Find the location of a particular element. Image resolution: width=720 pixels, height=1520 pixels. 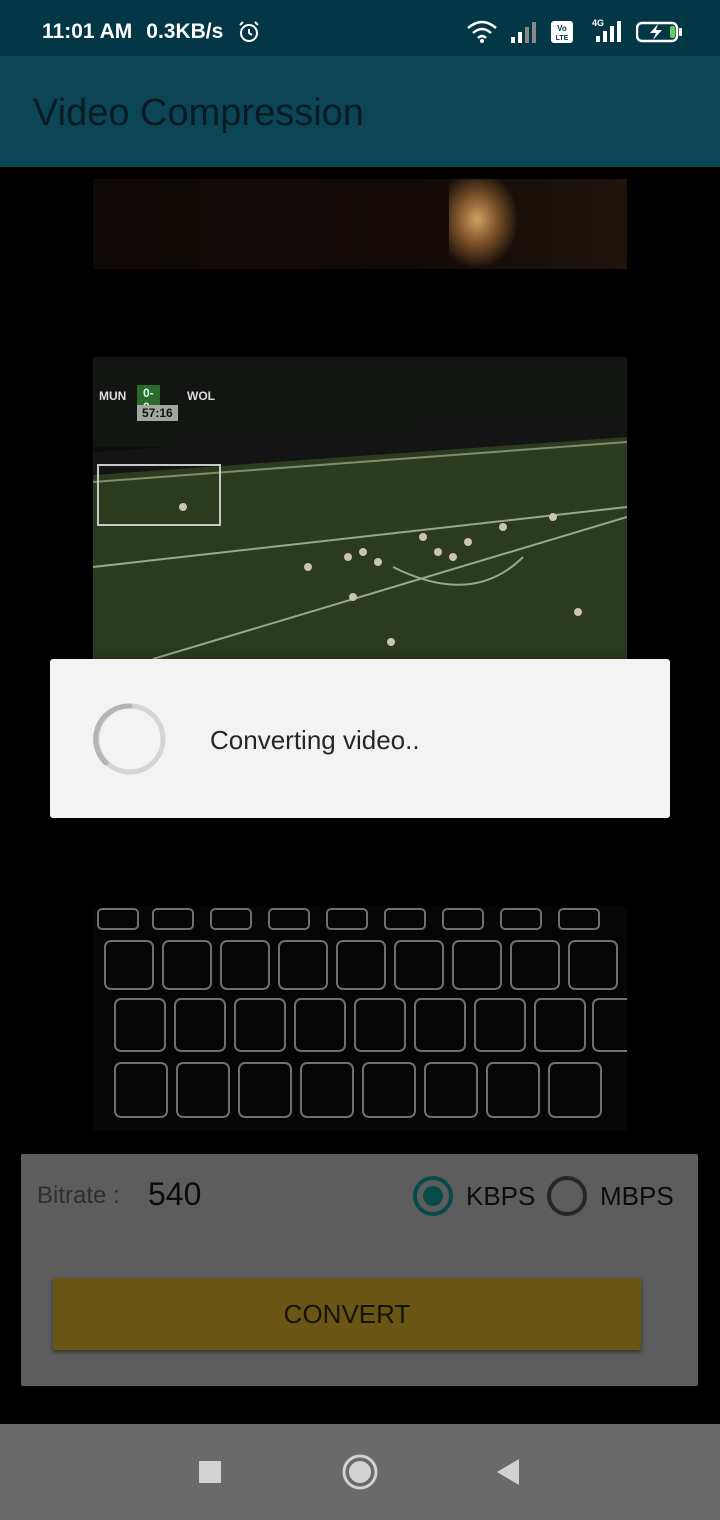

recents-square-icon is located at coordinates (210, 1472).